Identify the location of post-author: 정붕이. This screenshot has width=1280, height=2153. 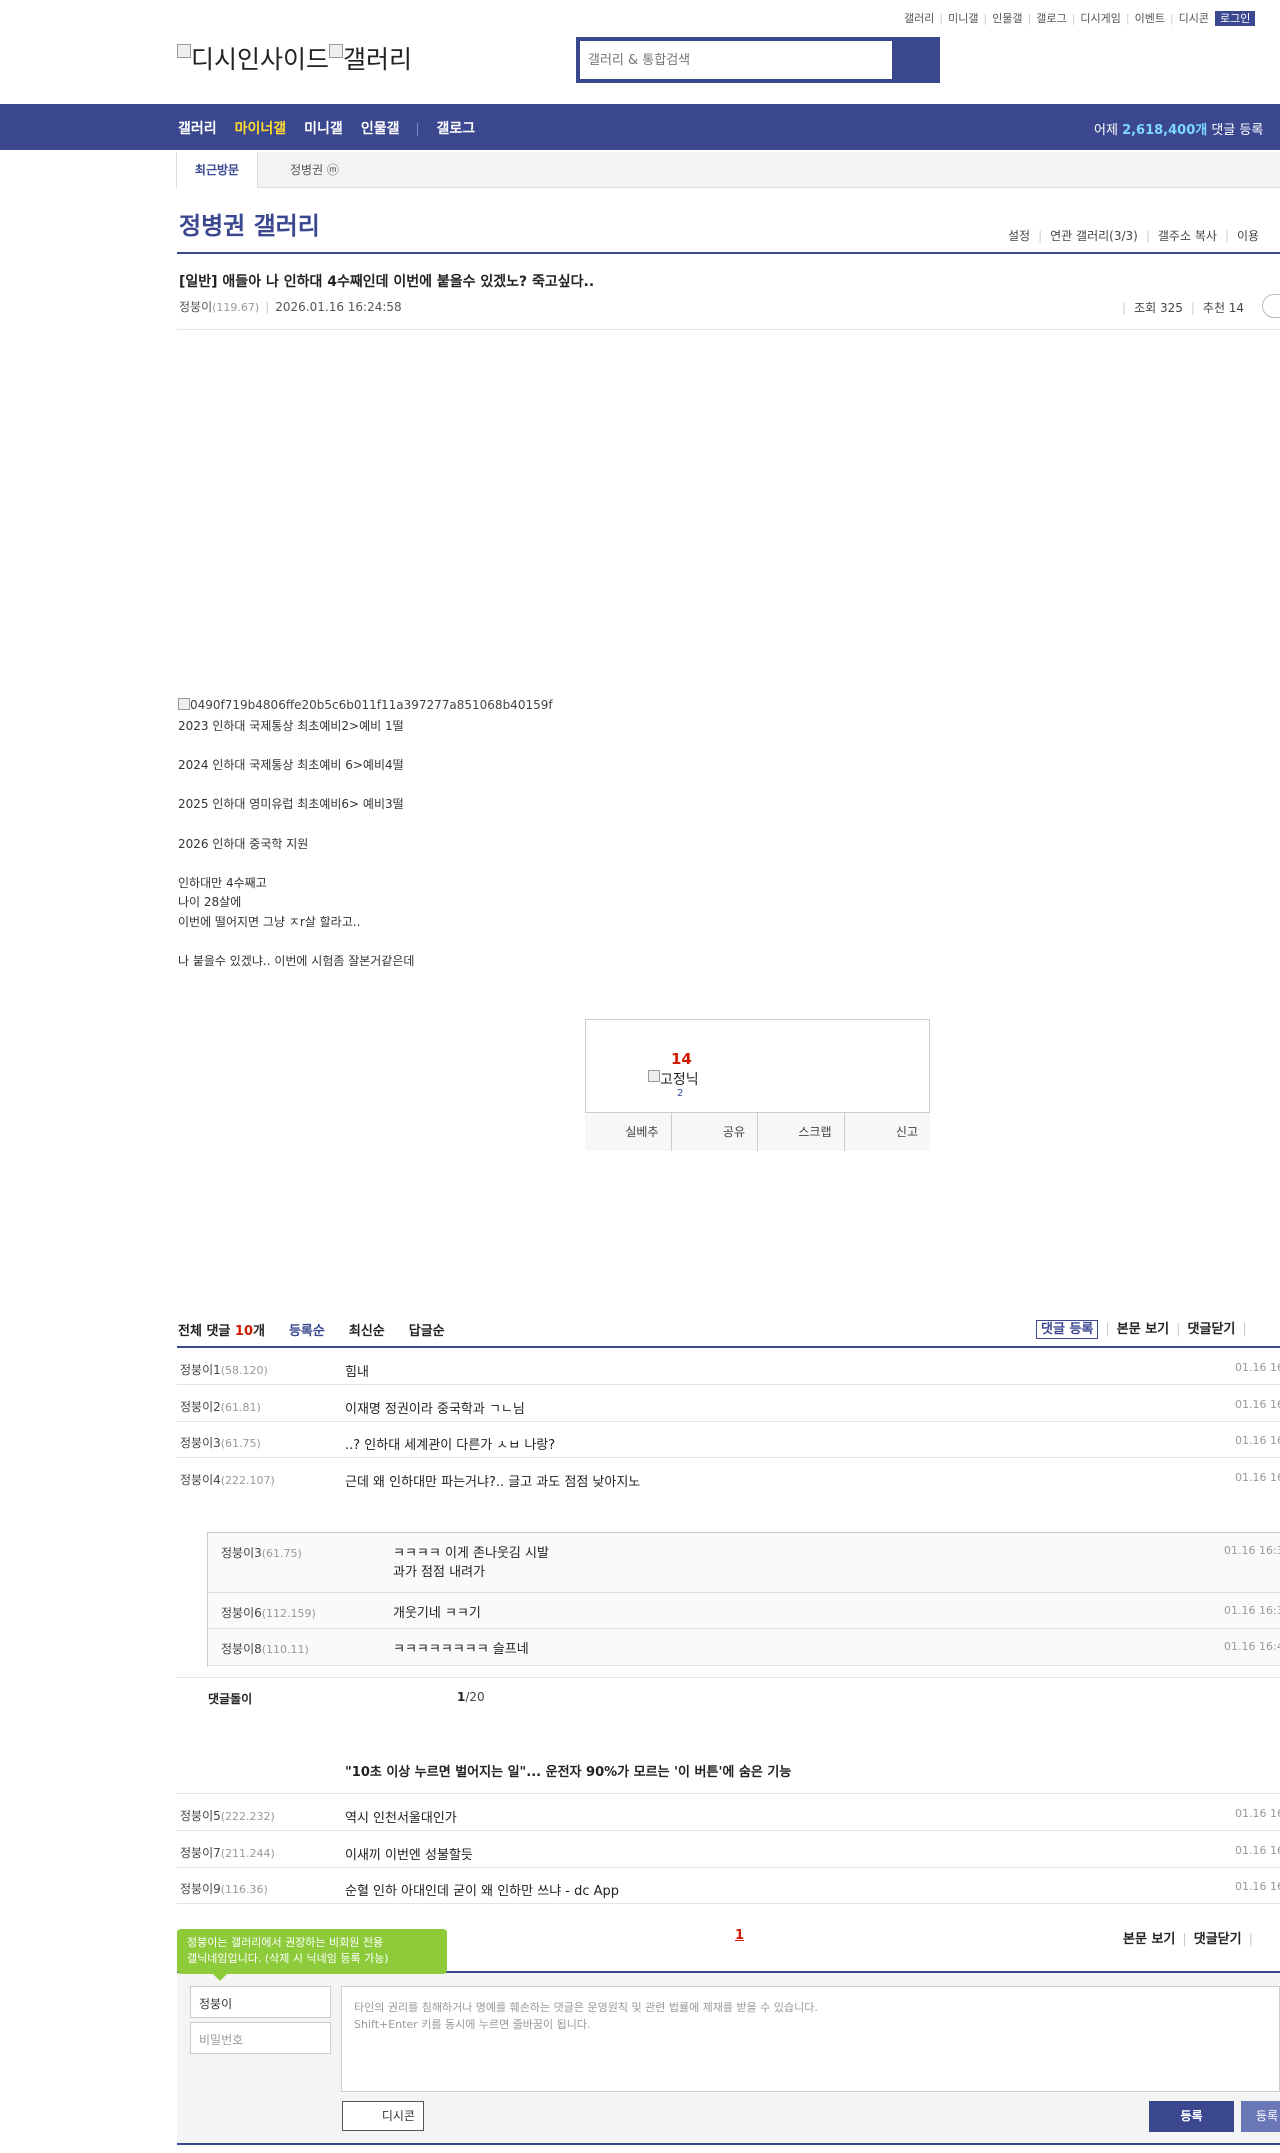
(195, 307).